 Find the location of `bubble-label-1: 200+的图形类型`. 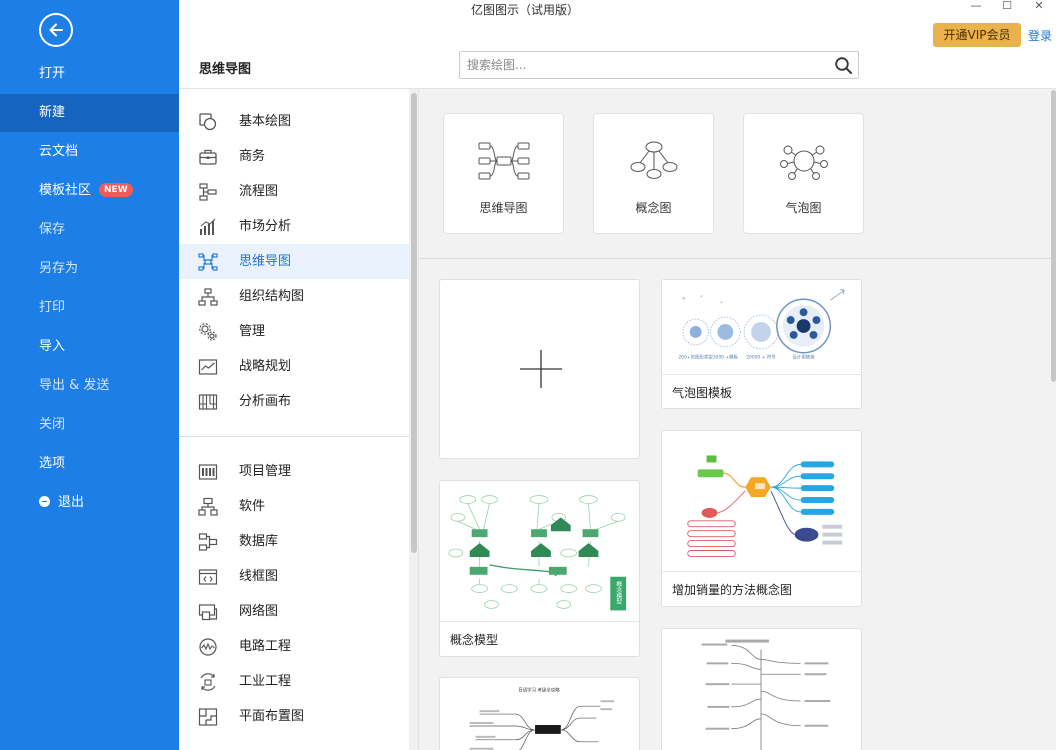

bubble-label-1: 200+的图形类型 is located at coordinates (695, 357).